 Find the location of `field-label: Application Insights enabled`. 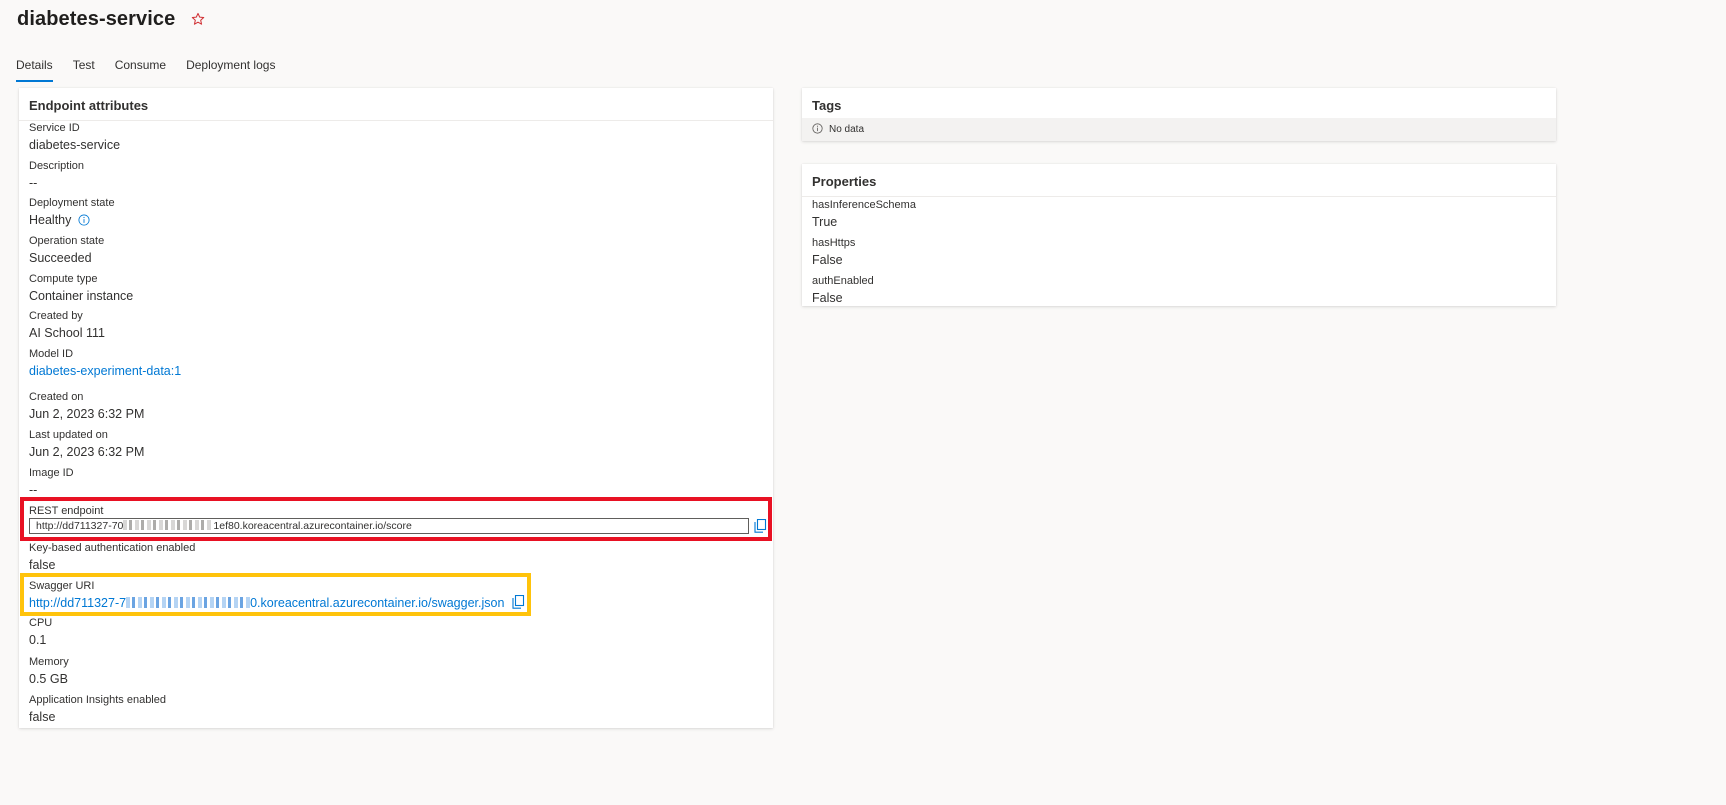

field-label: Application Insights enabled is located at coordinates (97, 700).